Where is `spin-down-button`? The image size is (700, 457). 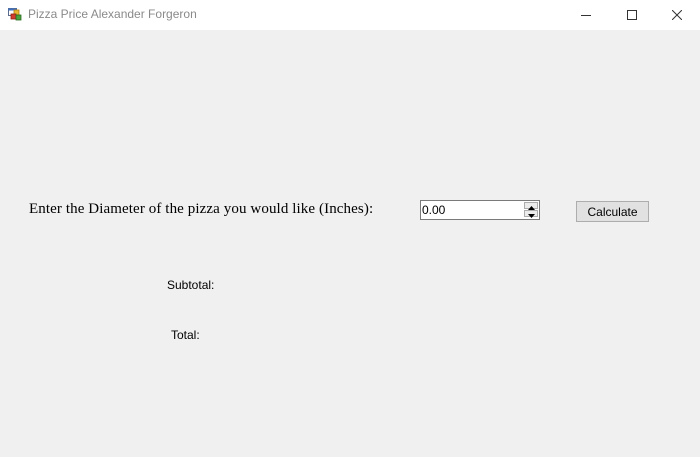 spin-down-button is located at coordinates (531, 214).